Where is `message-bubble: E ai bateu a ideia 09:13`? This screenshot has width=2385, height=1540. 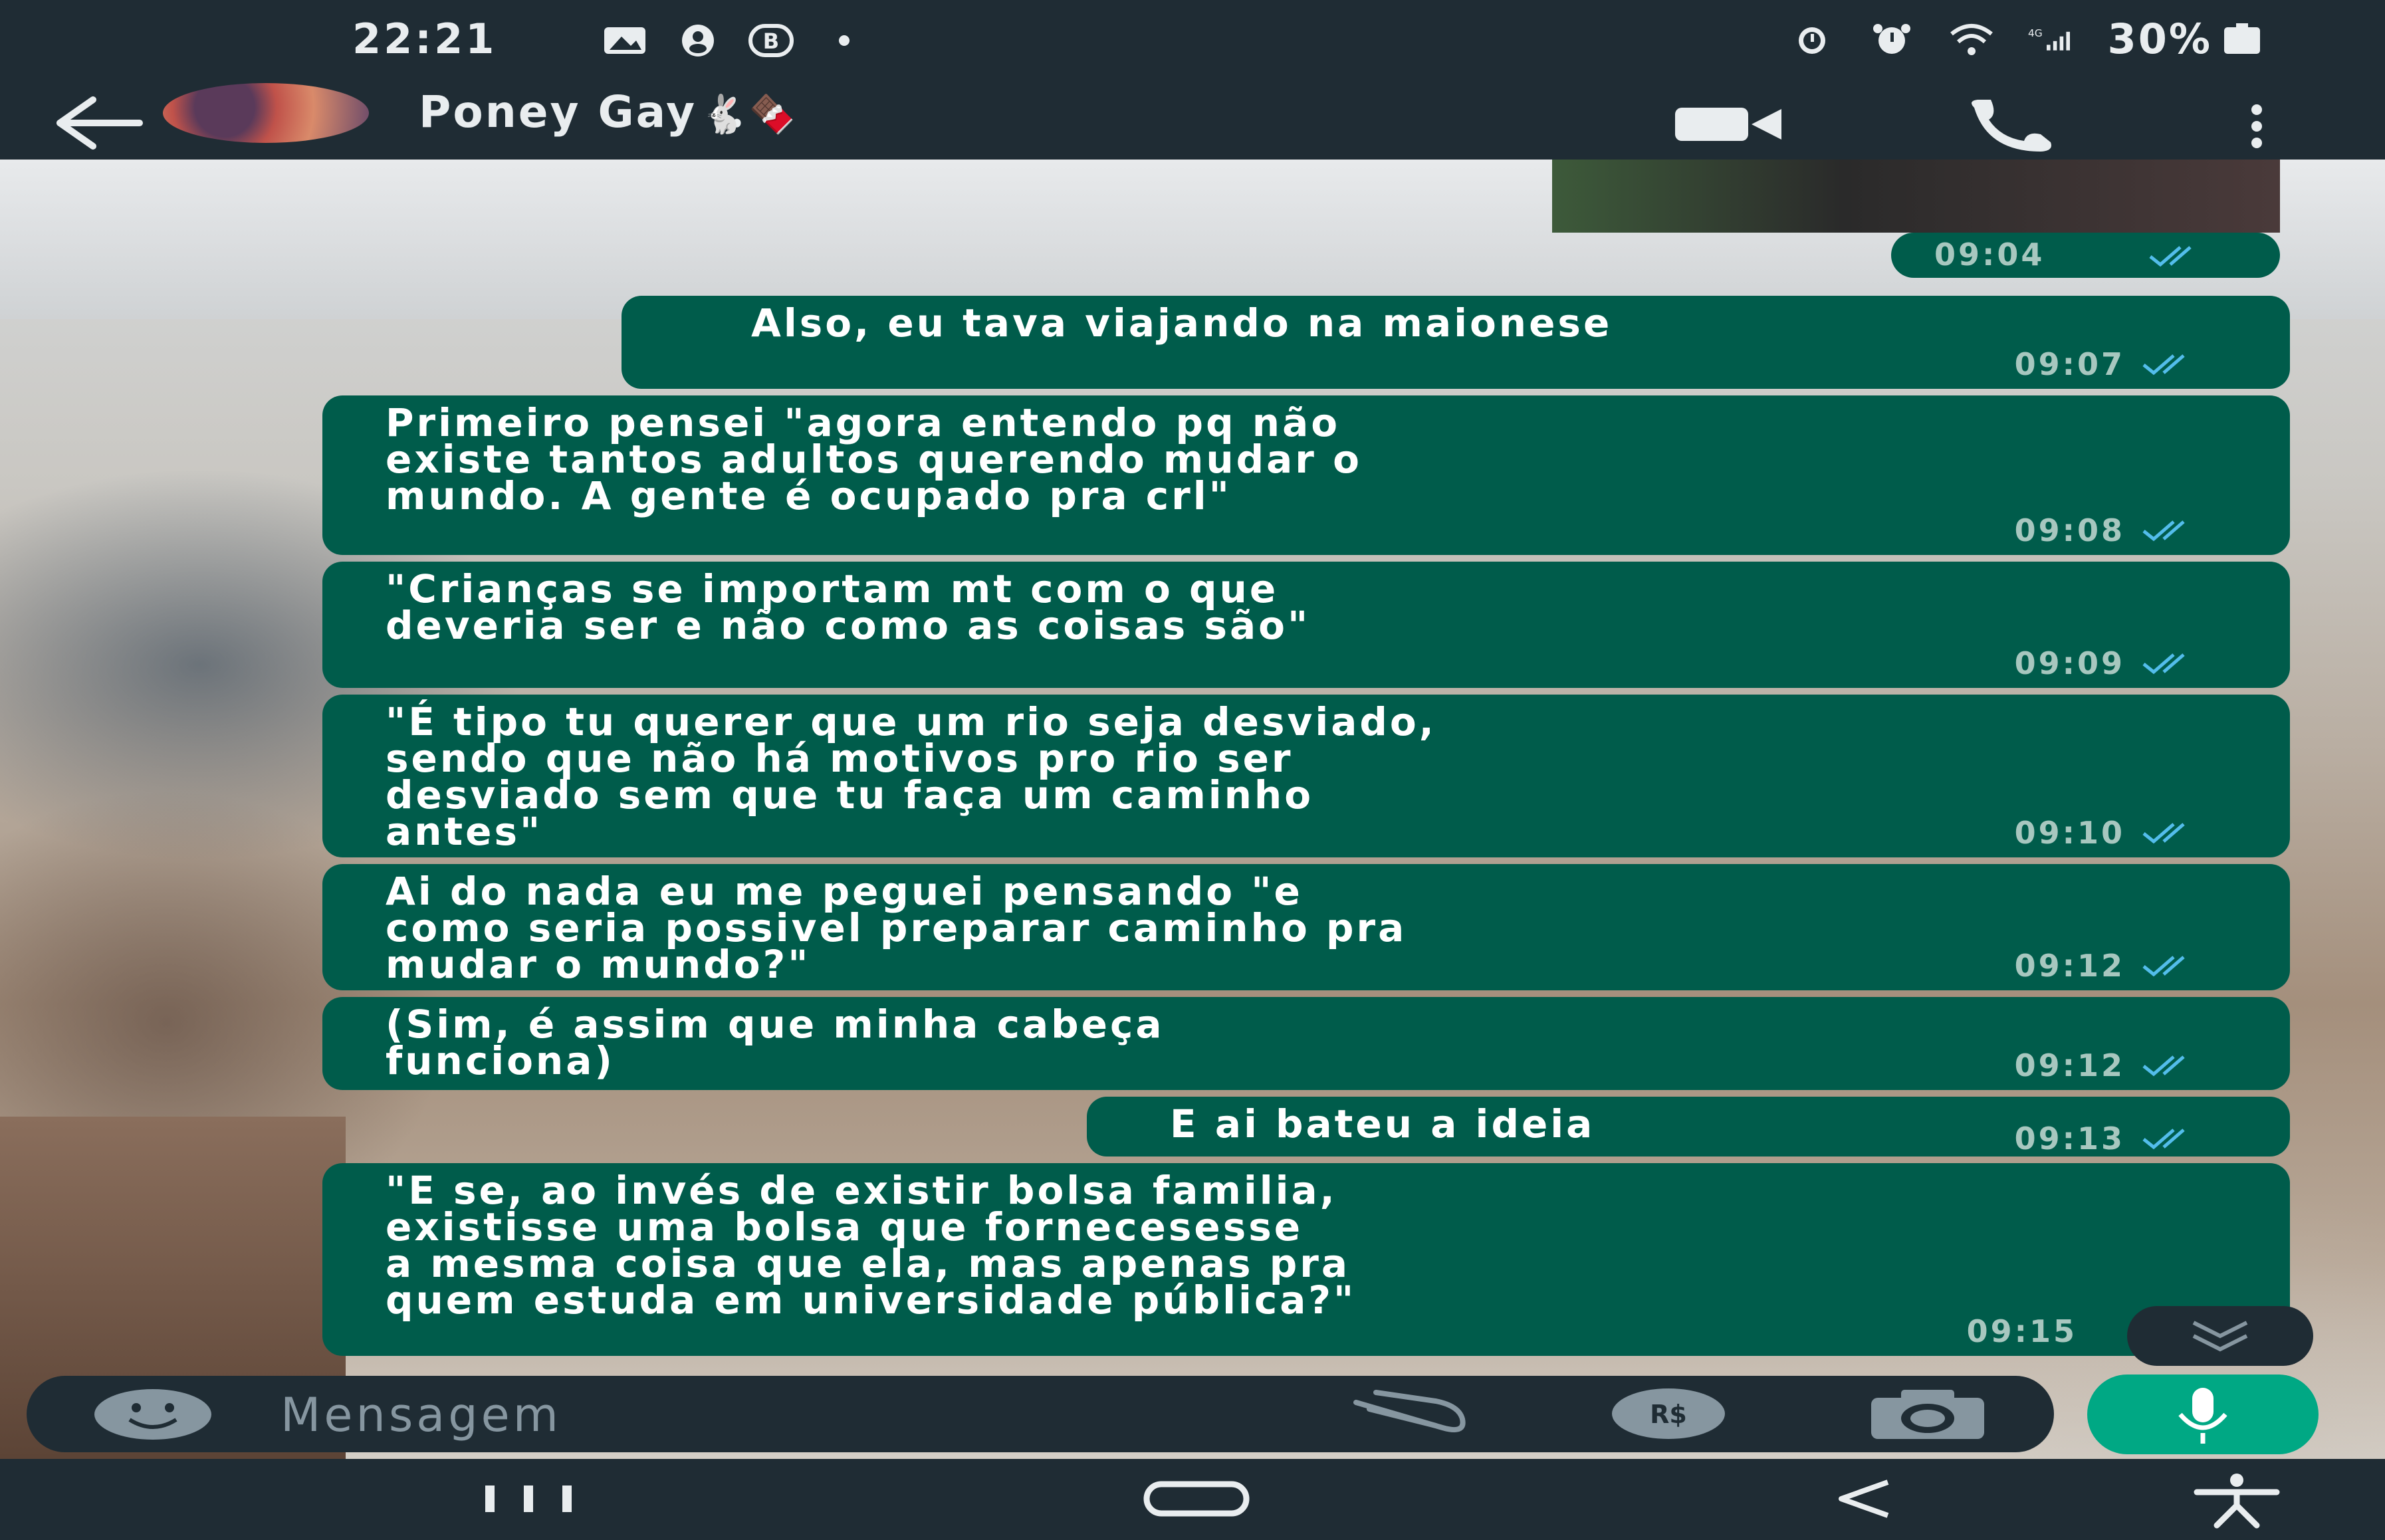 message-bubble: E ai bateu a ideia 09:13 is located at coordinates (1688, 1126).